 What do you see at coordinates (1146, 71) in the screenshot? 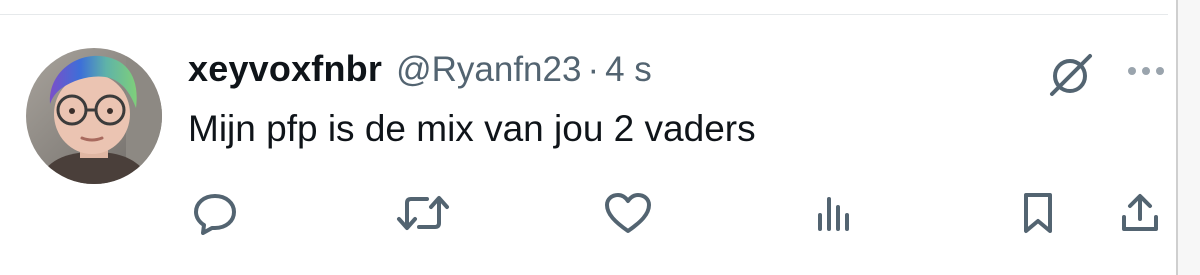
I see `more-icon` at bounding box center [1146, 71].